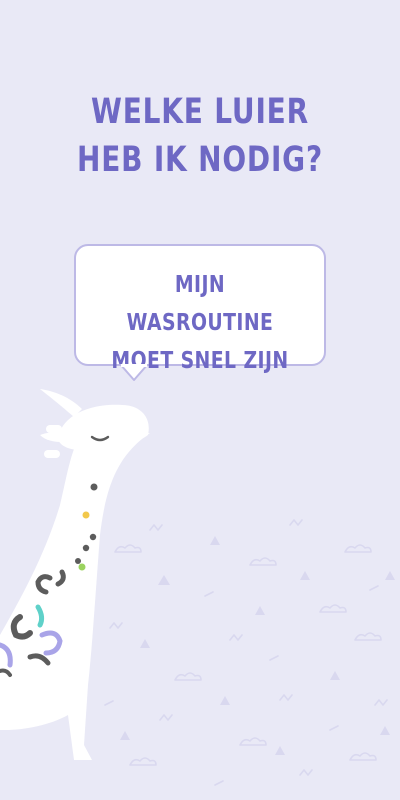 This screenshot has width=400, height=800. I want to click on speech-bubble: MIJN WASROUTINE MOET SNEL ZIJN, so click(200, 309).